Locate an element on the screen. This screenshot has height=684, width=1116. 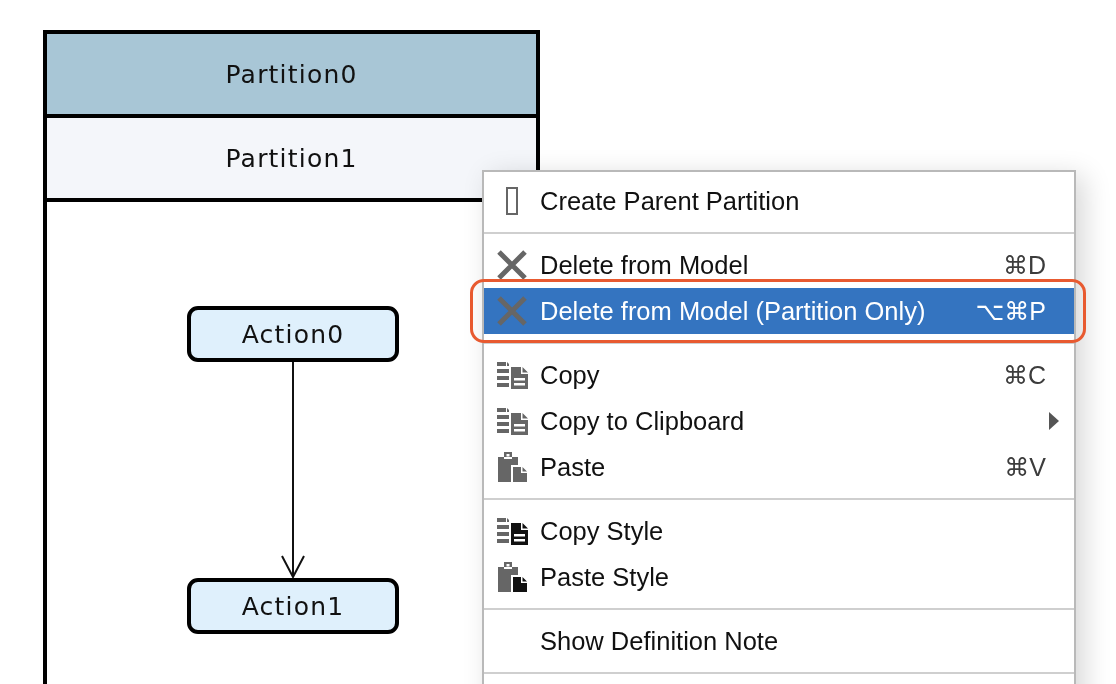
menu-item: Copy to Clipboard is located at coordinates (779, 421).